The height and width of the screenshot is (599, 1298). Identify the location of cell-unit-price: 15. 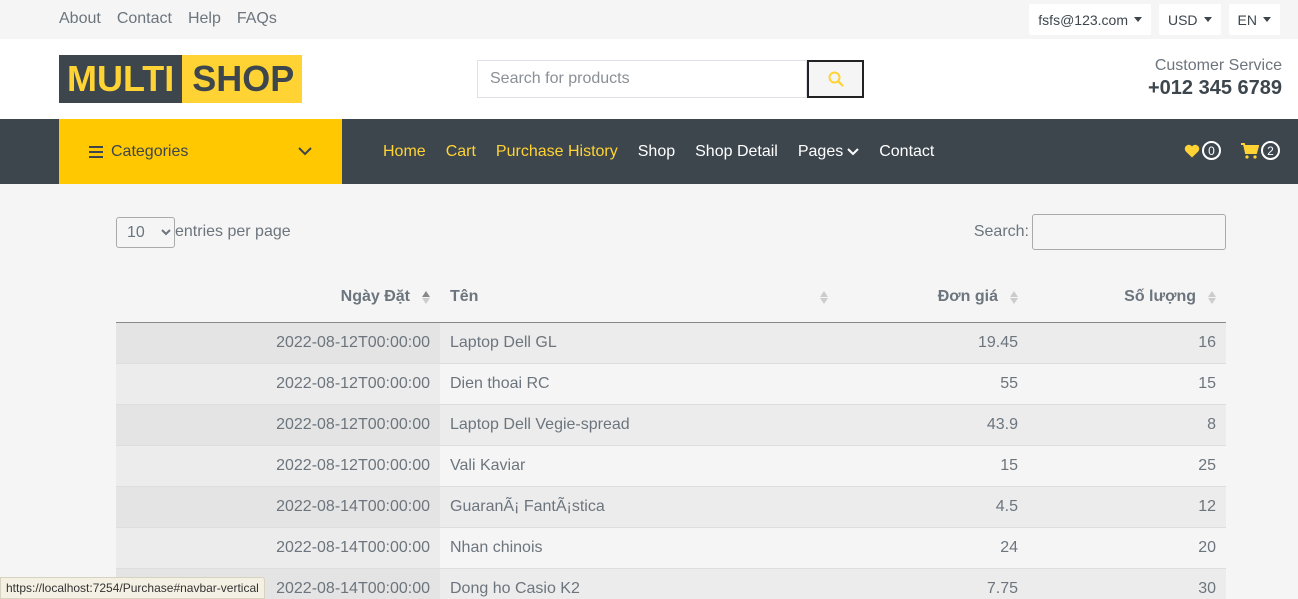
(933, 465).